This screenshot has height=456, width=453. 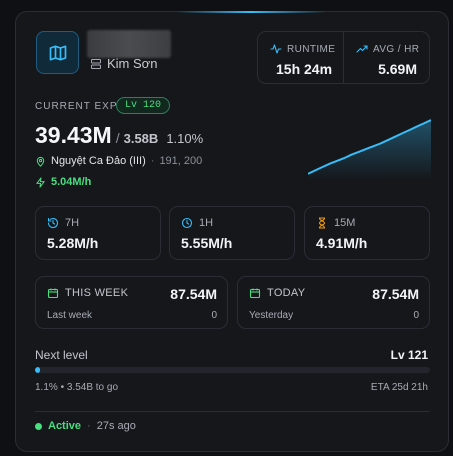 I want to click on map-pin-icon, so click(x=40, y=161).